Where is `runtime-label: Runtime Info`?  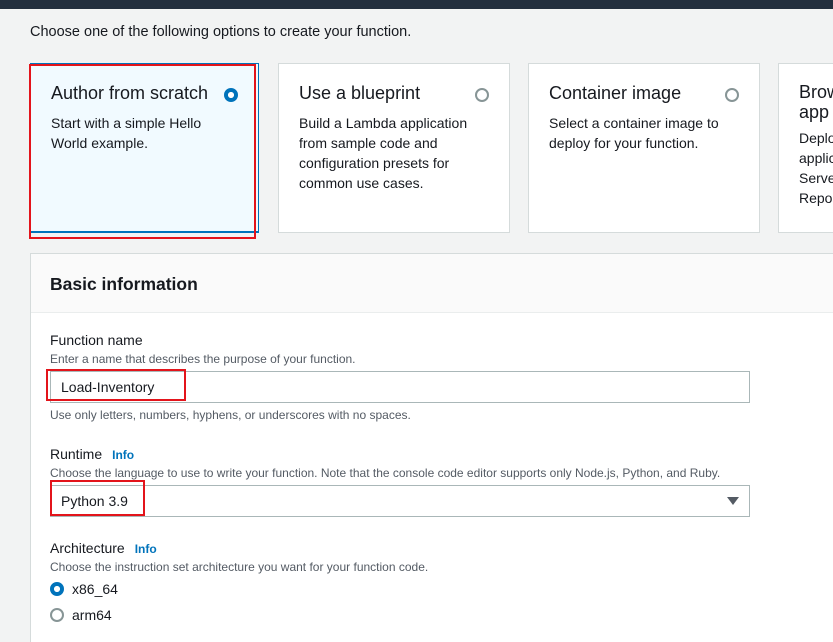
runtime-label: Runtime Info is located at coordinates (92, 454).